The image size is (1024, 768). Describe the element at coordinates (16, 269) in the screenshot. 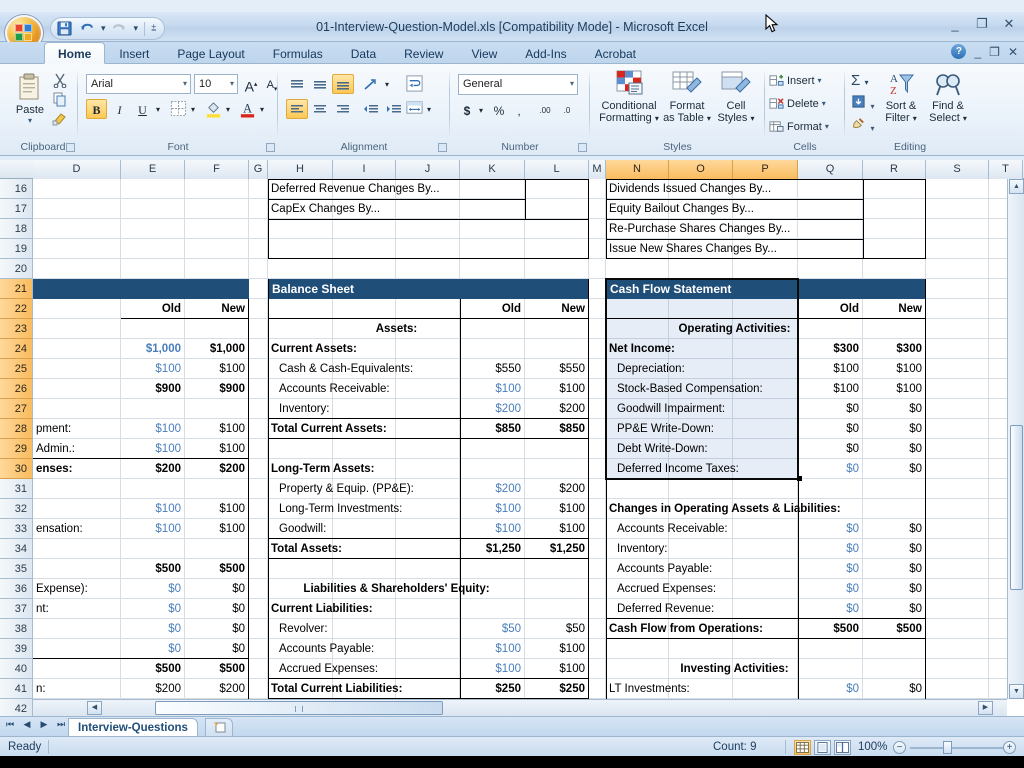

I see `row-header-20: 20` at that location.